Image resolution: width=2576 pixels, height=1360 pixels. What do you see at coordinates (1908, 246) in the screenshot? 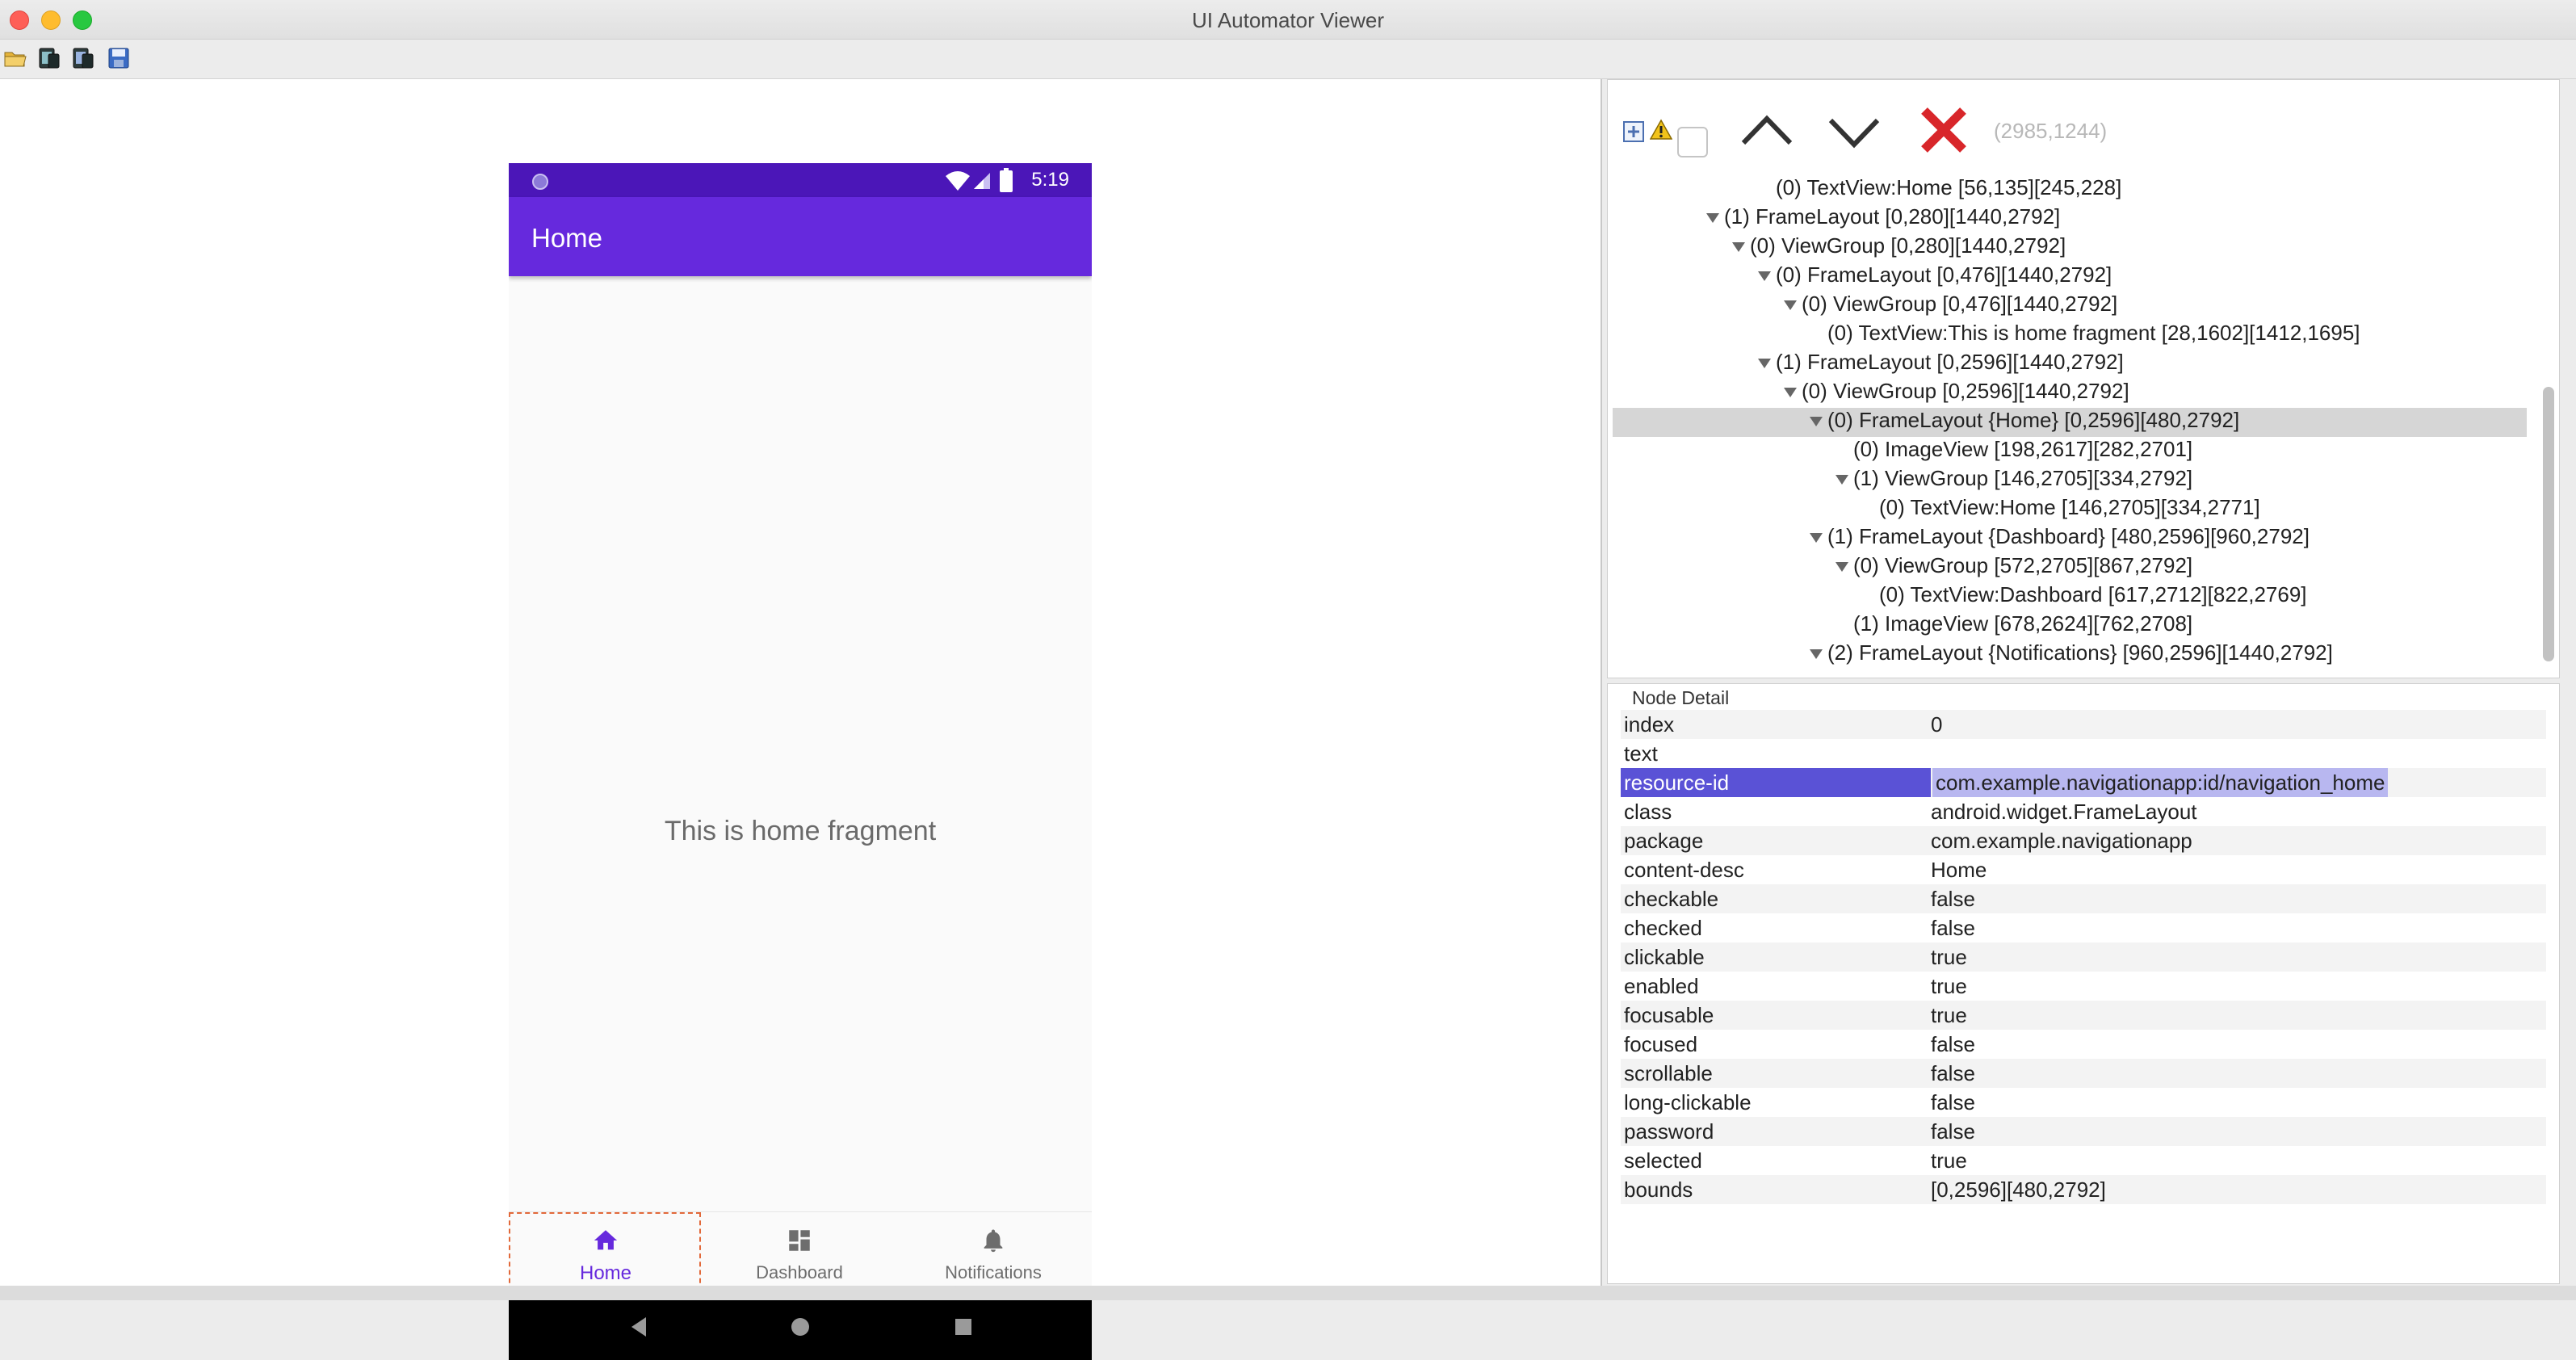
I see `tree-node-label: (0) ViewGroup [0,280][1440,2792]` at bounding box center [1908, 246].